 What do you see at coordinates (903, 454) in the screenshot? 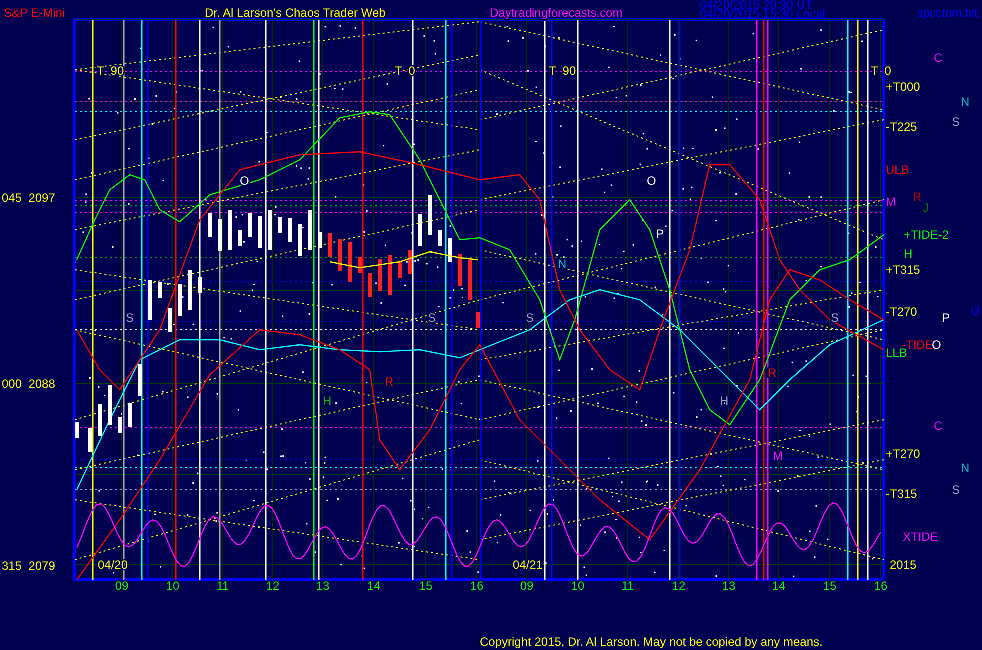
I see `line-name-label: +T270` at bounding box center [903, 454].